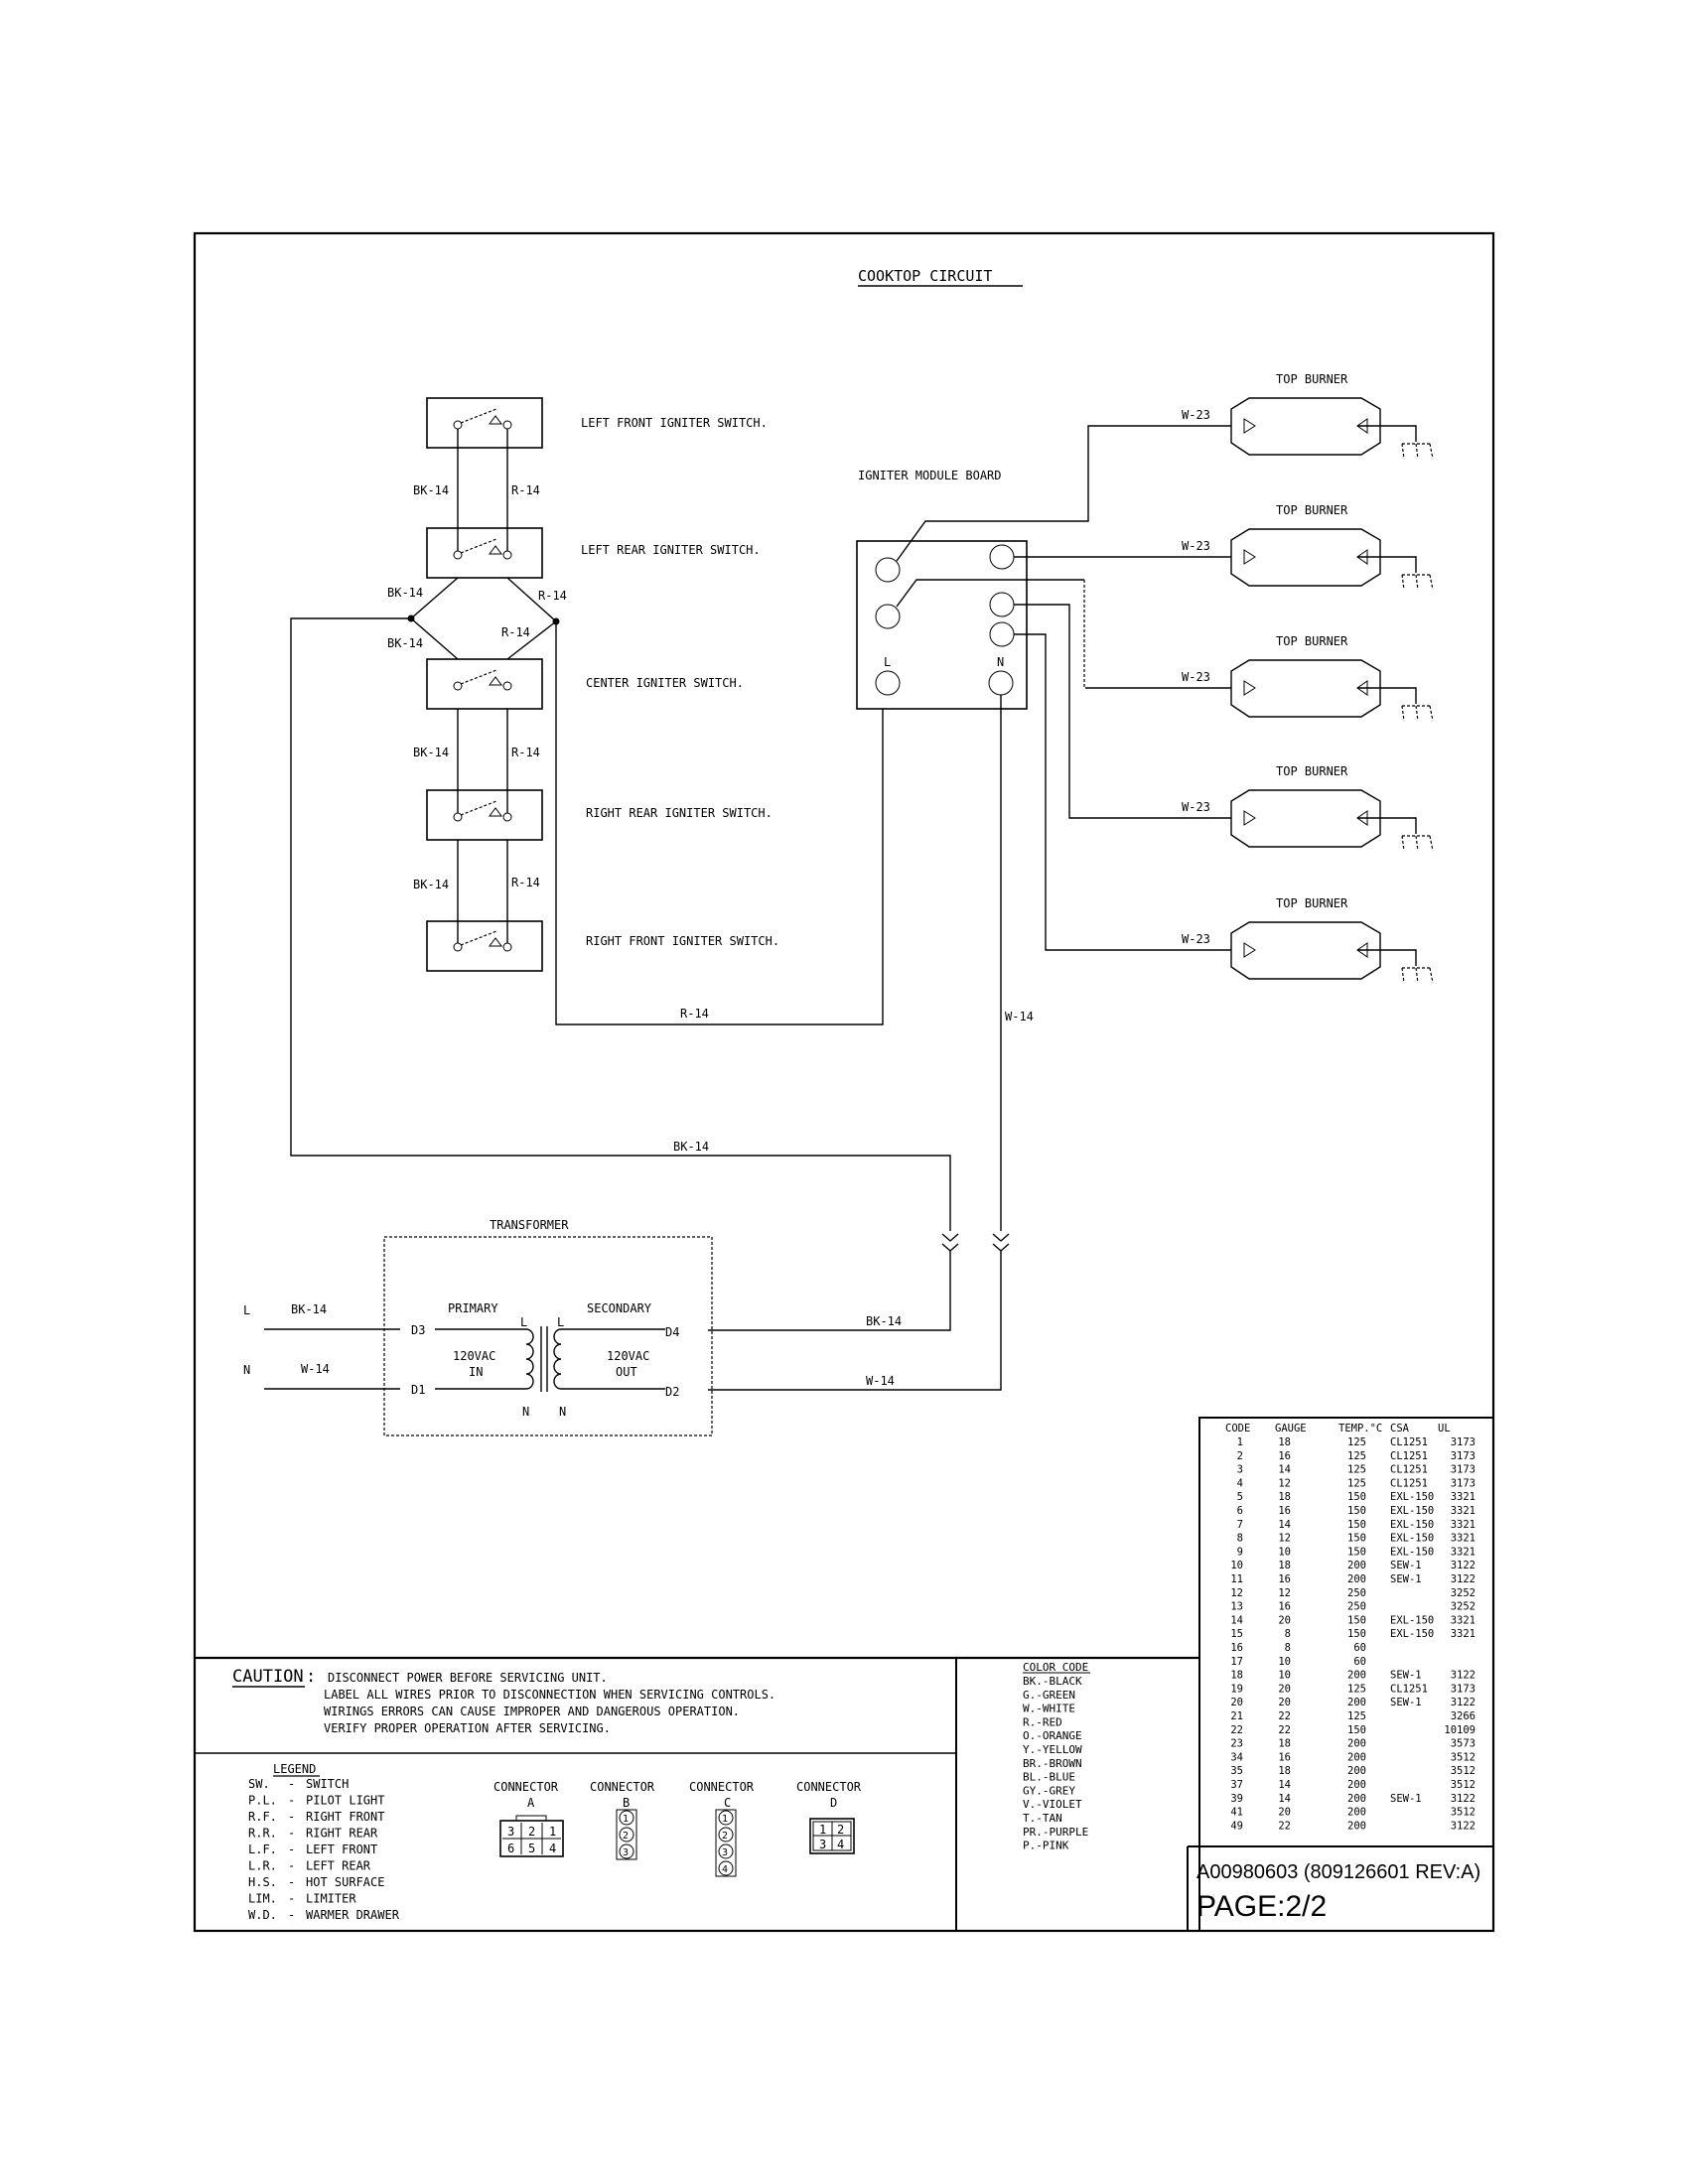 This screenshot has height=2184, width=1688. I want to click on table-row: 7 14 150 EXL-150 3321, so click(1356, 1525).